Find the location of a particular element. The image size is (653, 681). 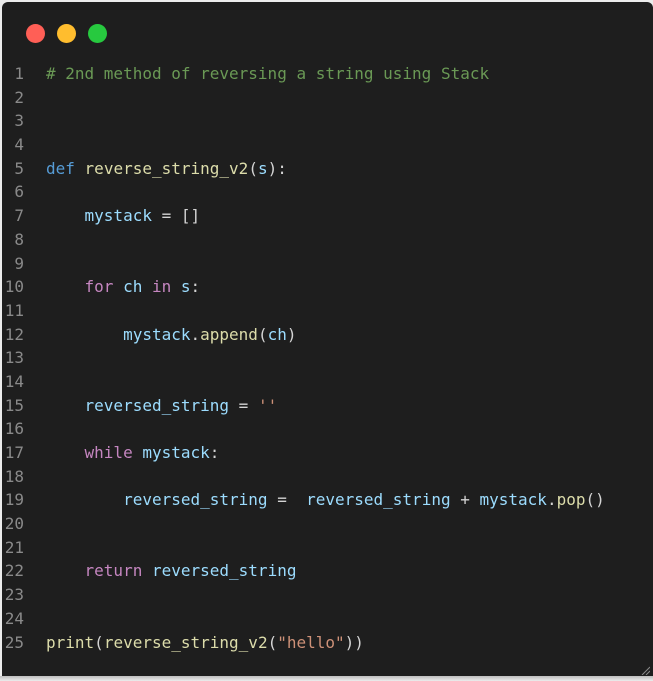

code-line: 2 is located at coordinates (303, 98).